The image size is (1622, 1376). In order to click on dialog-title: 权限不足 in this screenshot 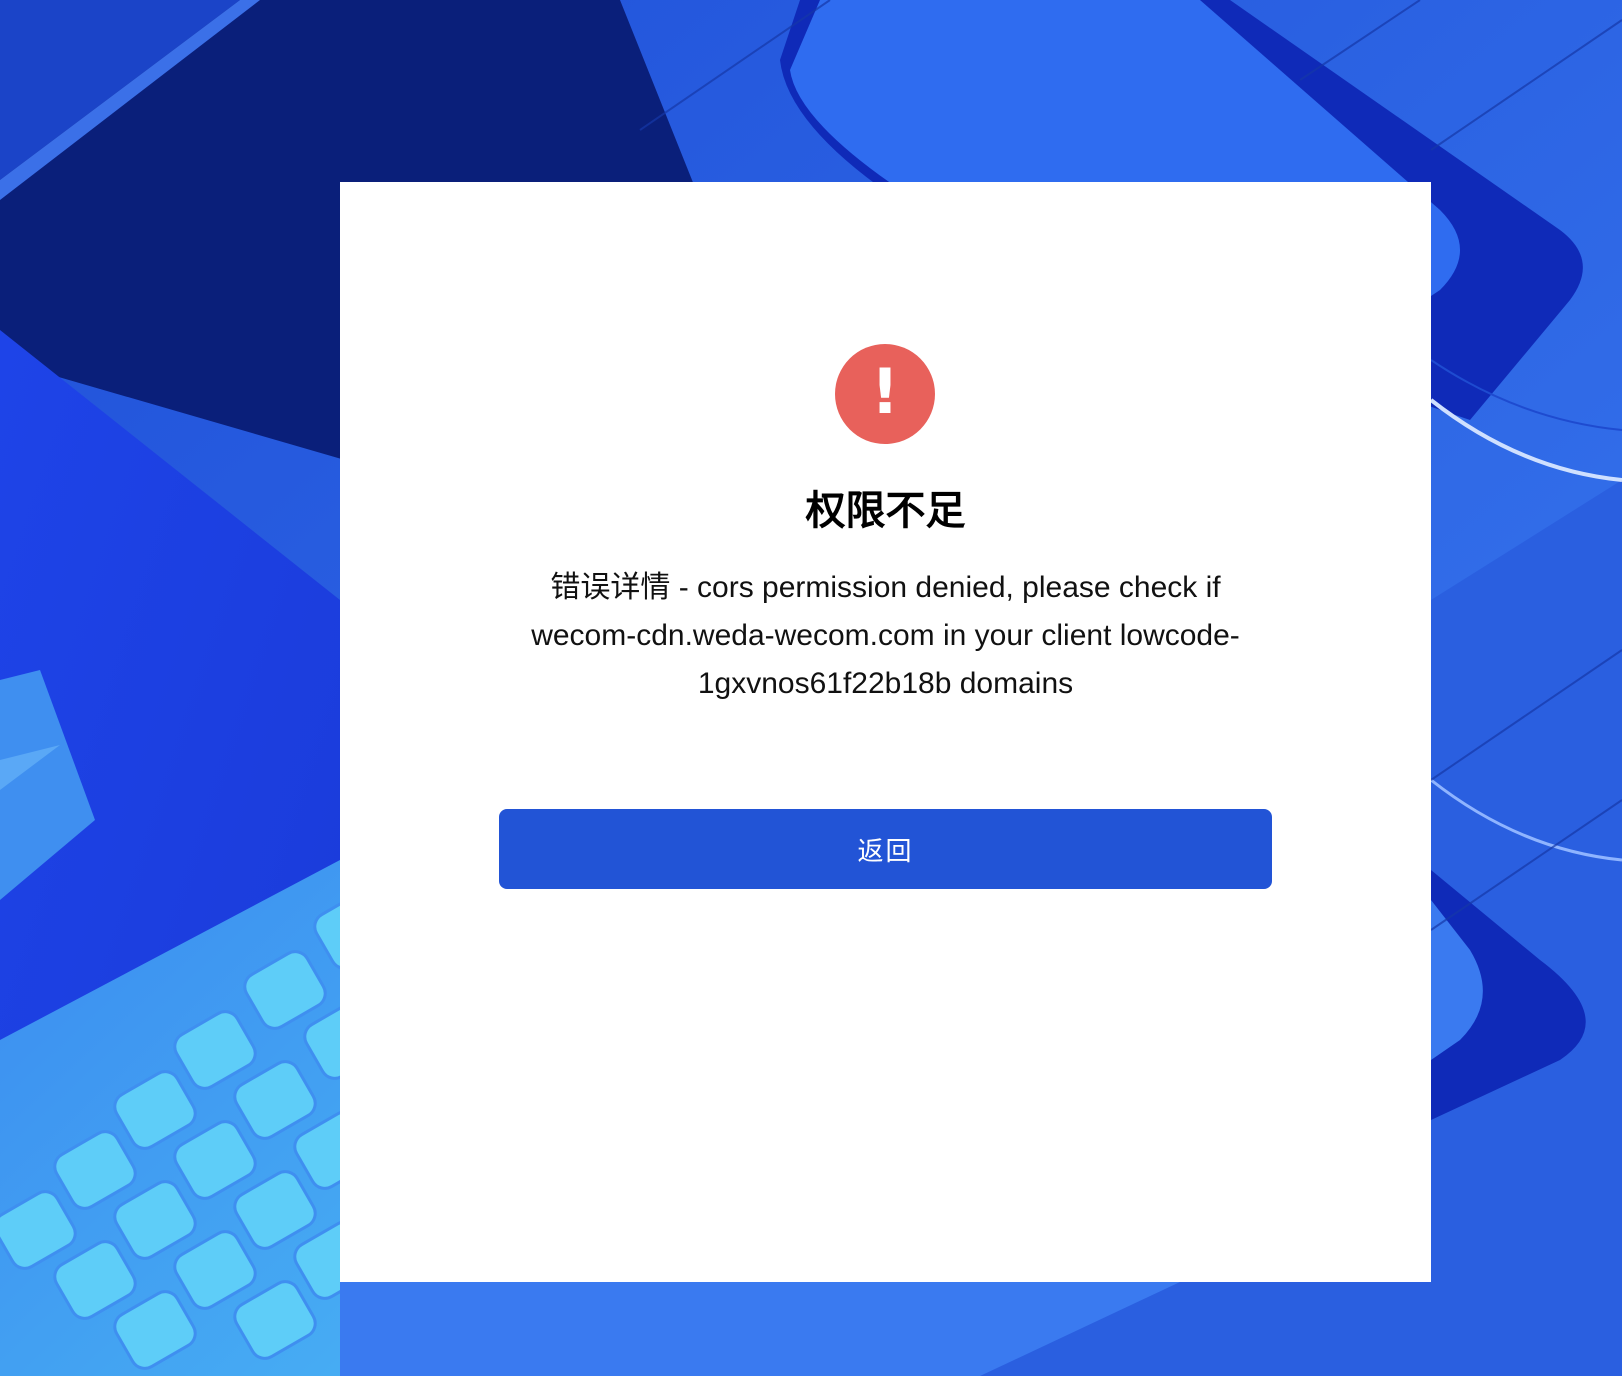, I will do `click(885, 511)`.